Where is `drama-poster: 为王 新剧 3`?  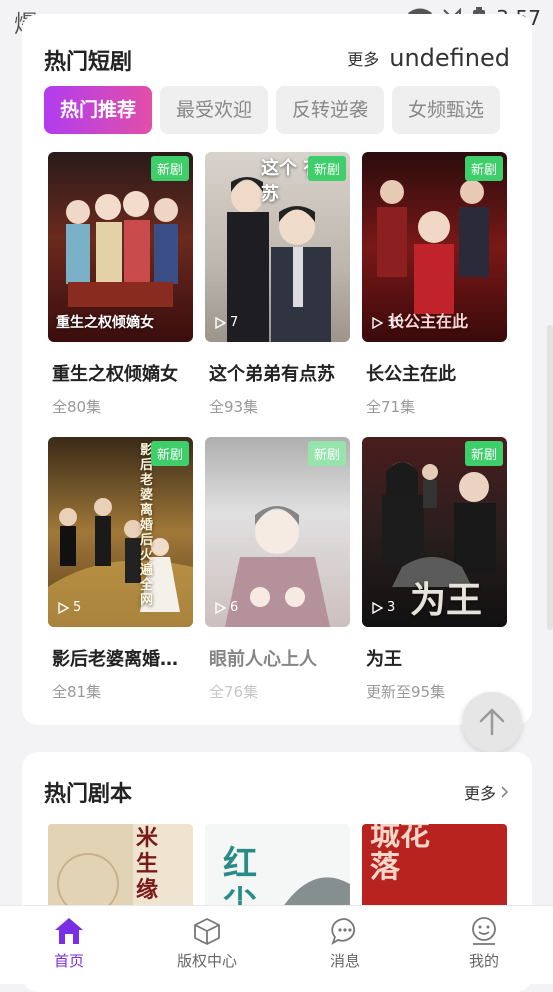
drama-poster: 为王 新剧 3 is located at coordinates (434, 532).